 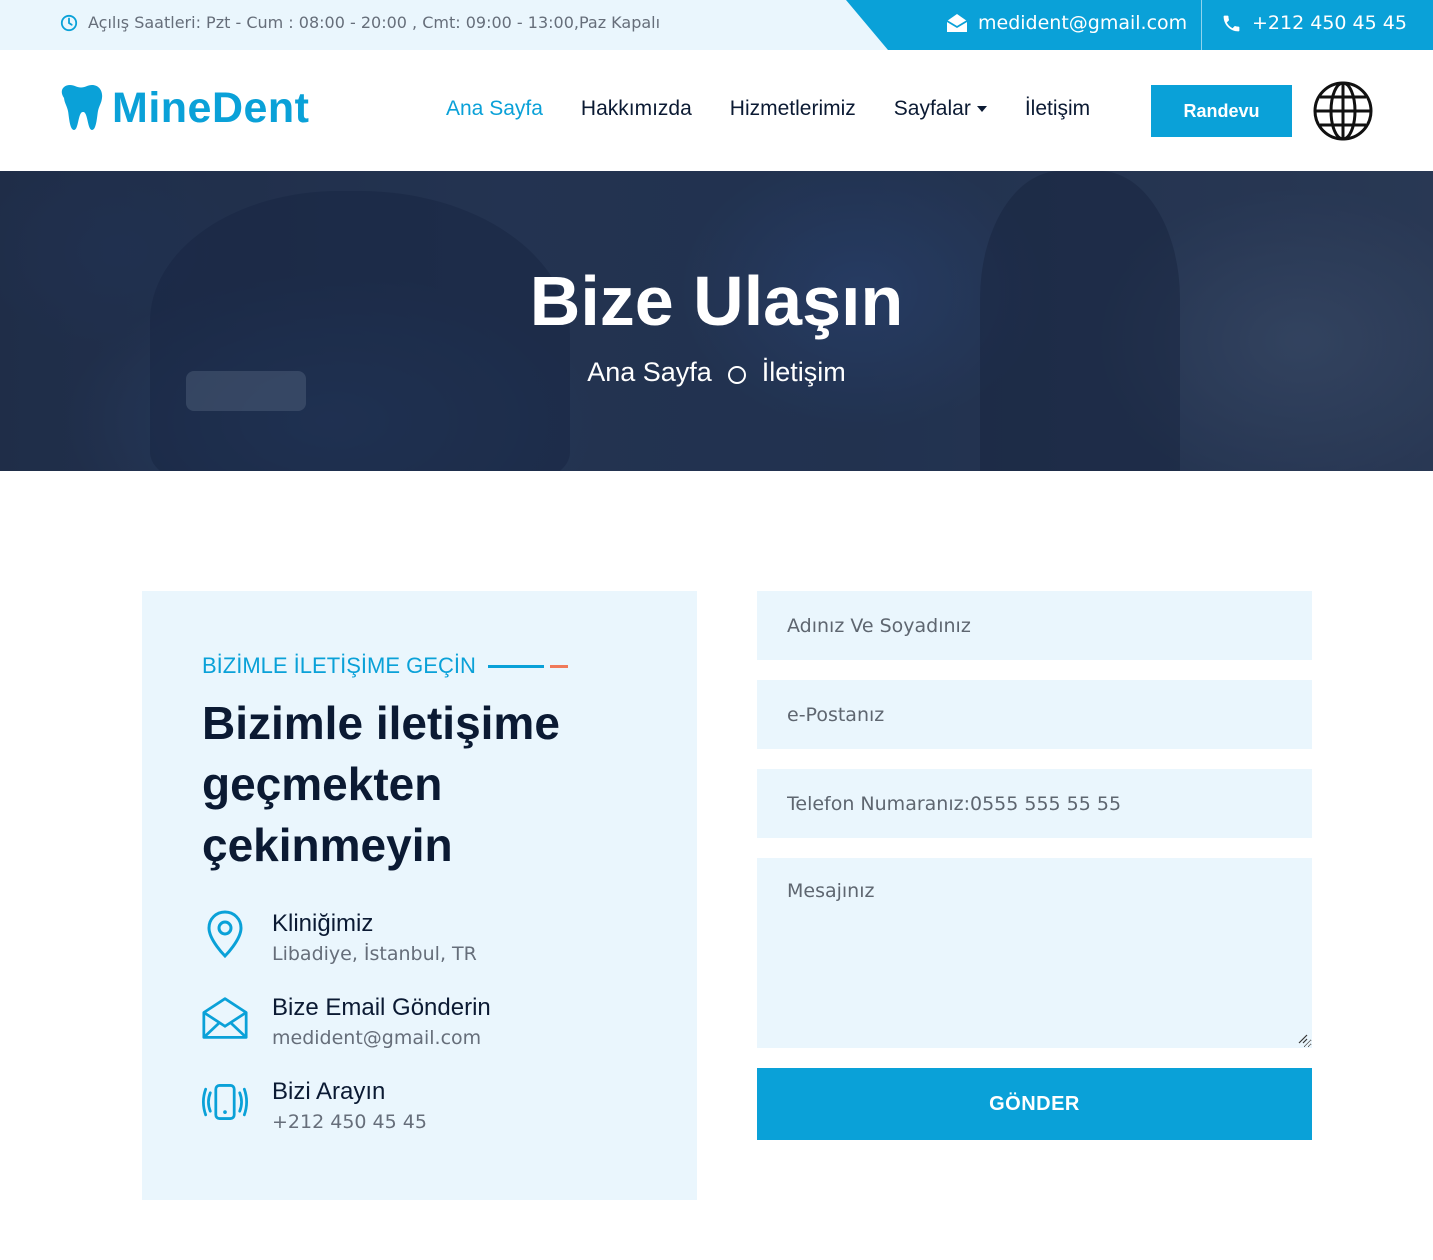 I want to click on map-pin-icon, so click(x=225, y=934).